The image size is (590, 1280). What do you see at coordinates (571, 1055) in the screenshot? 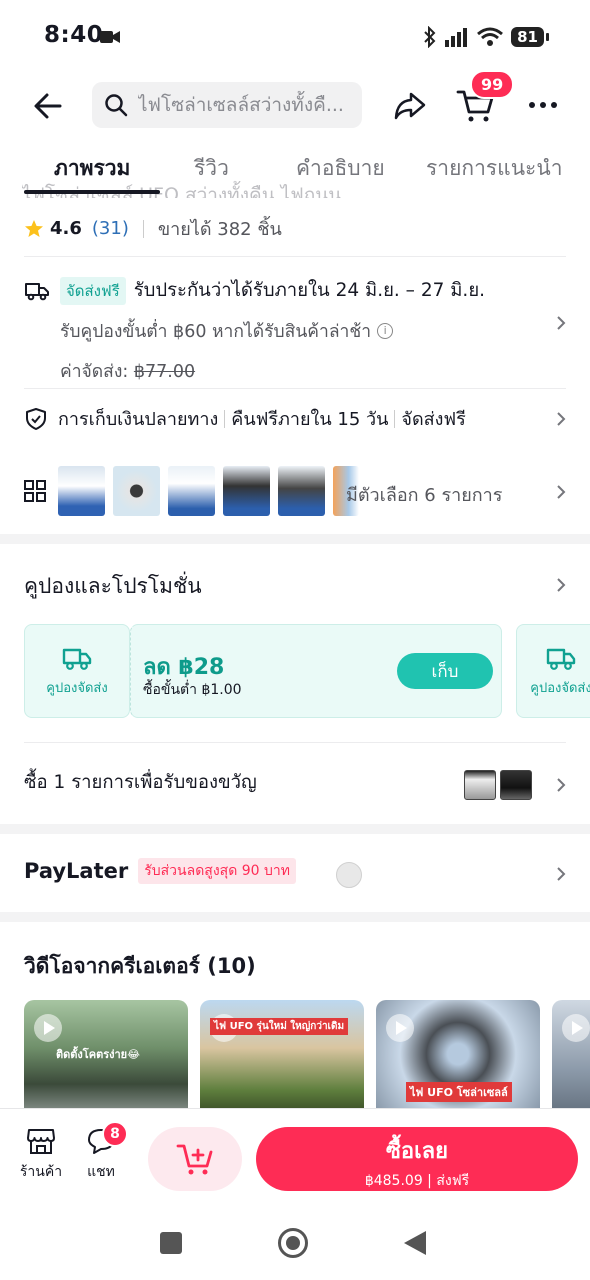
I see `video-thumbnail` at bounding box center [571, 1055].